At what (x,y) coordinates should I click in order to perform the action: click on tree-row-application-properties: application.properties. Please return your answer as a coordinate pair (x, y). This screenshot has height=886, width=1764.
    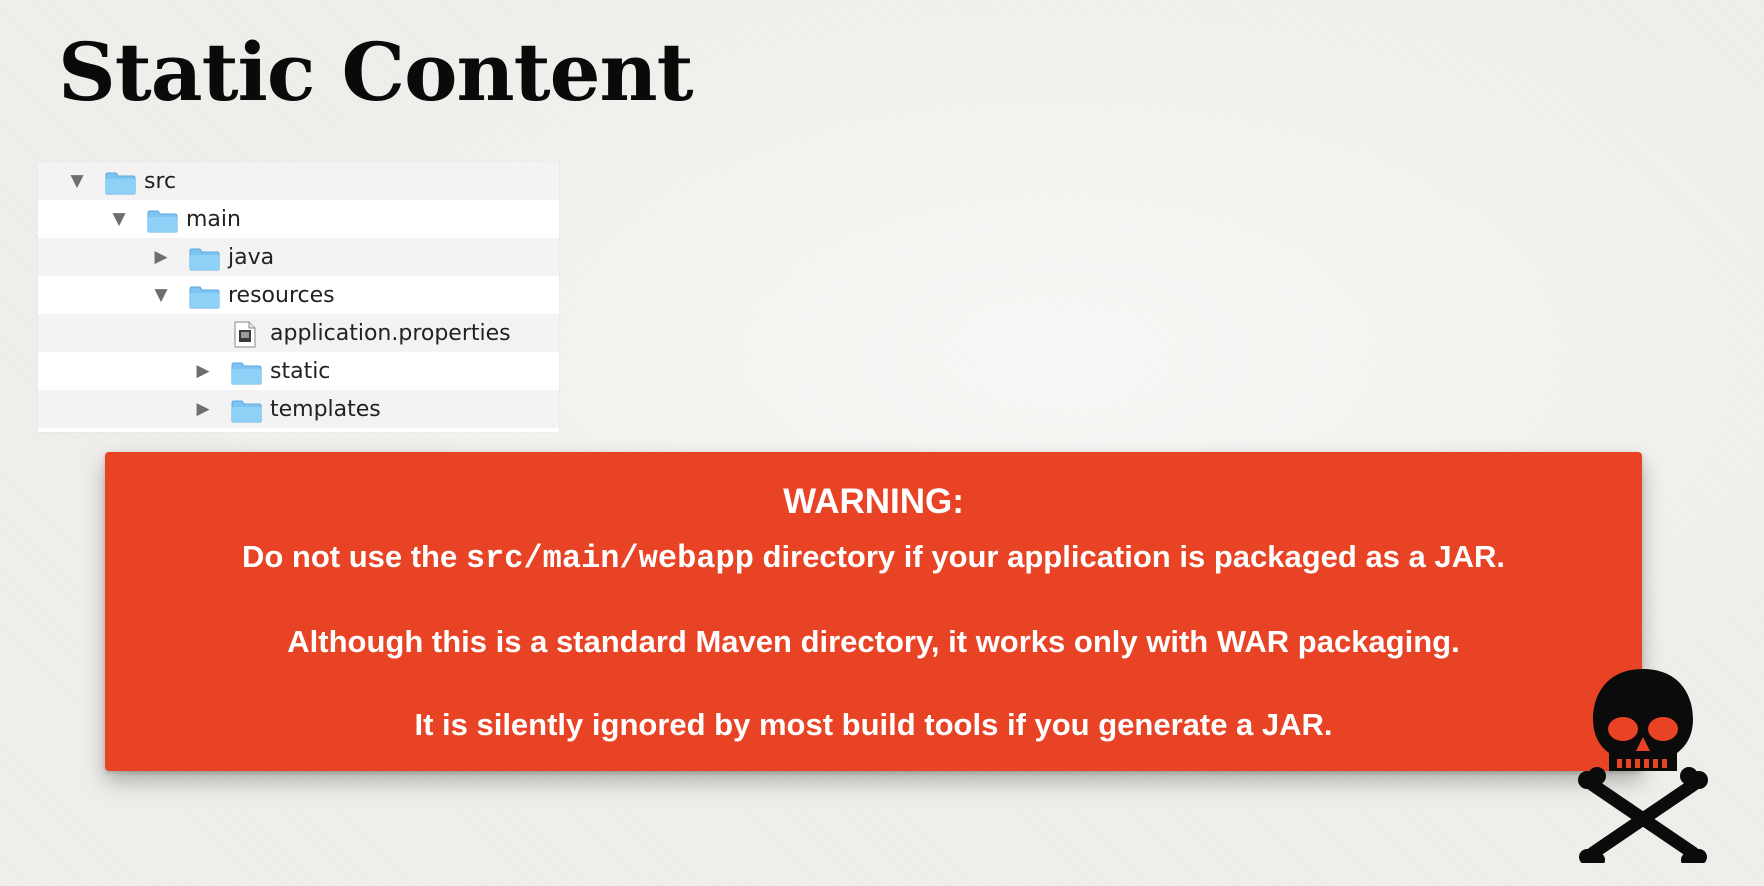
    Looking at the image, I should click on (298, 333).